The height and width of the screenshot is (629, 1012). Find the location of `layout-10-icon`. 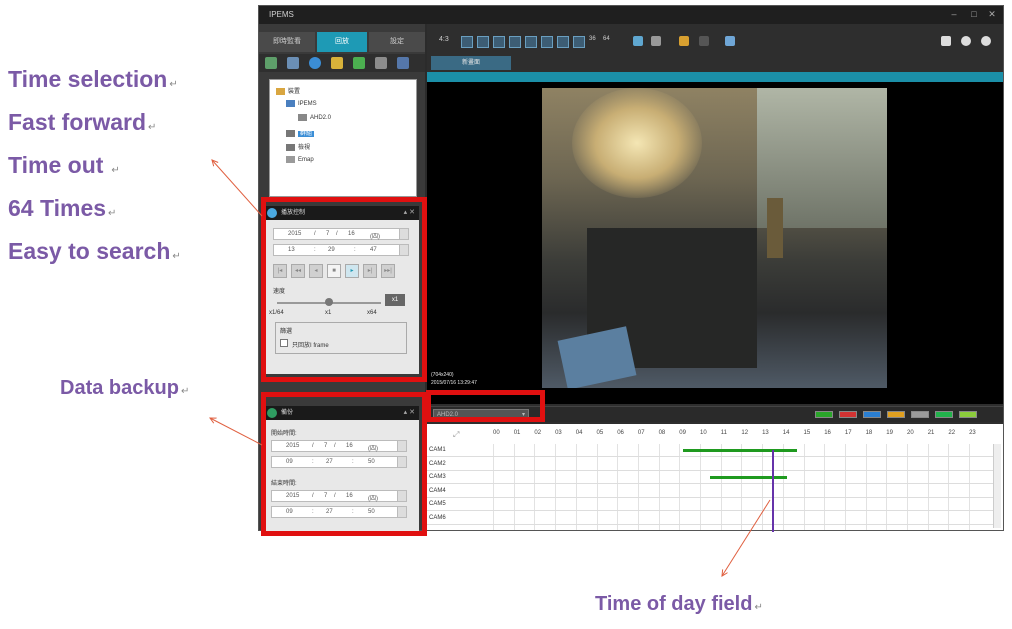

layout-10-icon is located at coordinates (547, 42).